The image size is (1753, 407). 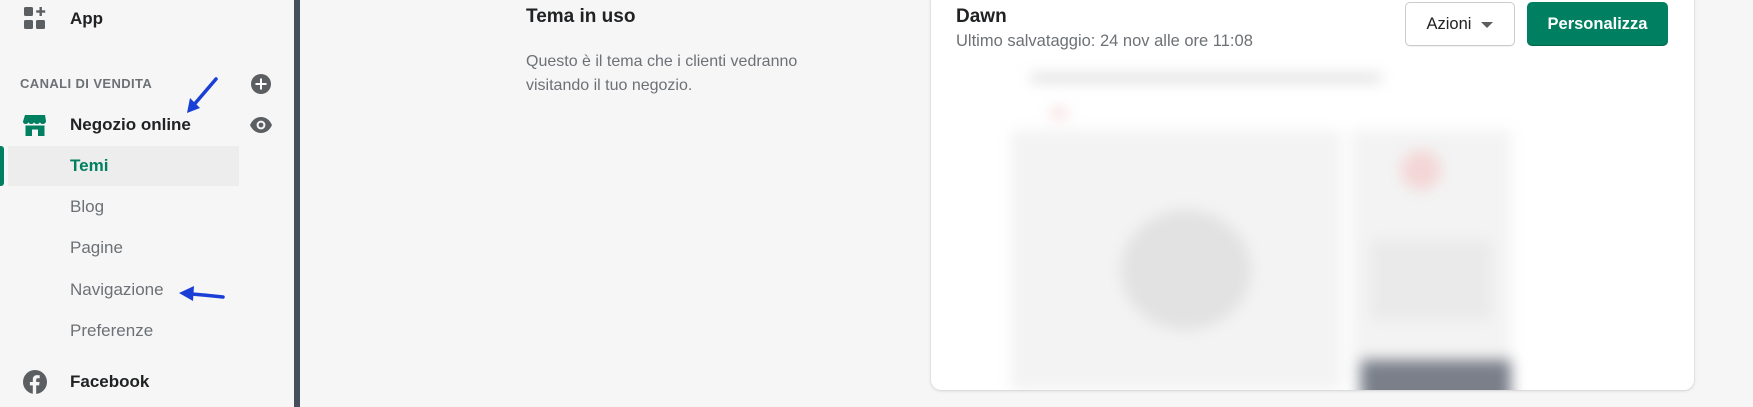 What do you see at coordinates (261, 125) in the screenshot?
I see `eye-icon` at bounding box center [261, 125].